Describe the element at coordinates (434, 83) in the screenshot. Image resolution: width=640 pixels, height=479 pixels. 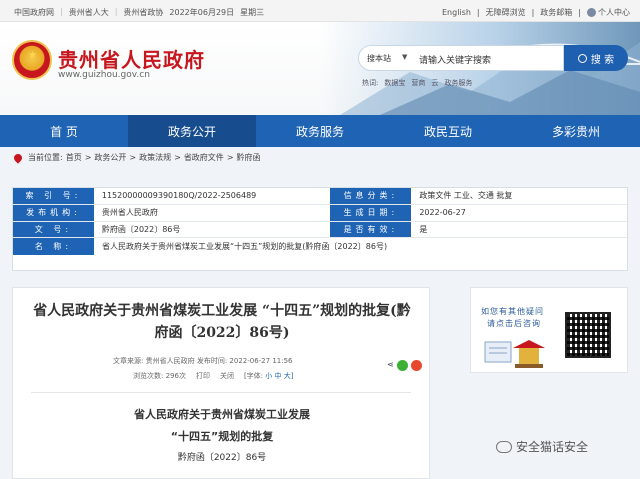
I see `hot-word: 云` at that location.